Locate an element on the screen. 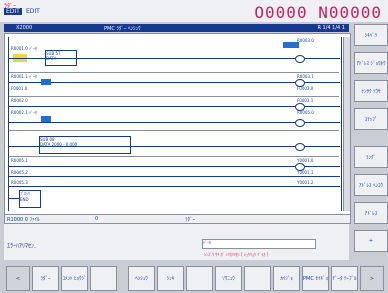  softkey-right-5: ﾗﾝｸﾞ is located at coordinates (371, 157).